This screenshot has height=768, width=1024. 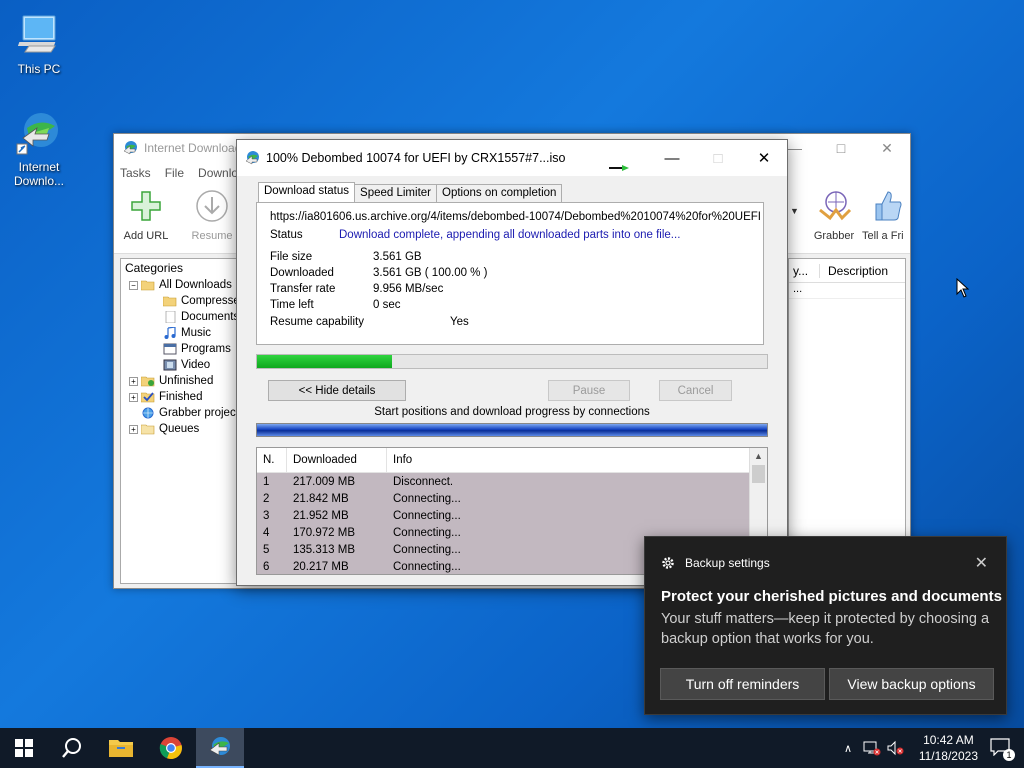 What do you see at coordinates (147, 381) in the screenshot?
I see `folder-icon` at bounding box center [147, 381].